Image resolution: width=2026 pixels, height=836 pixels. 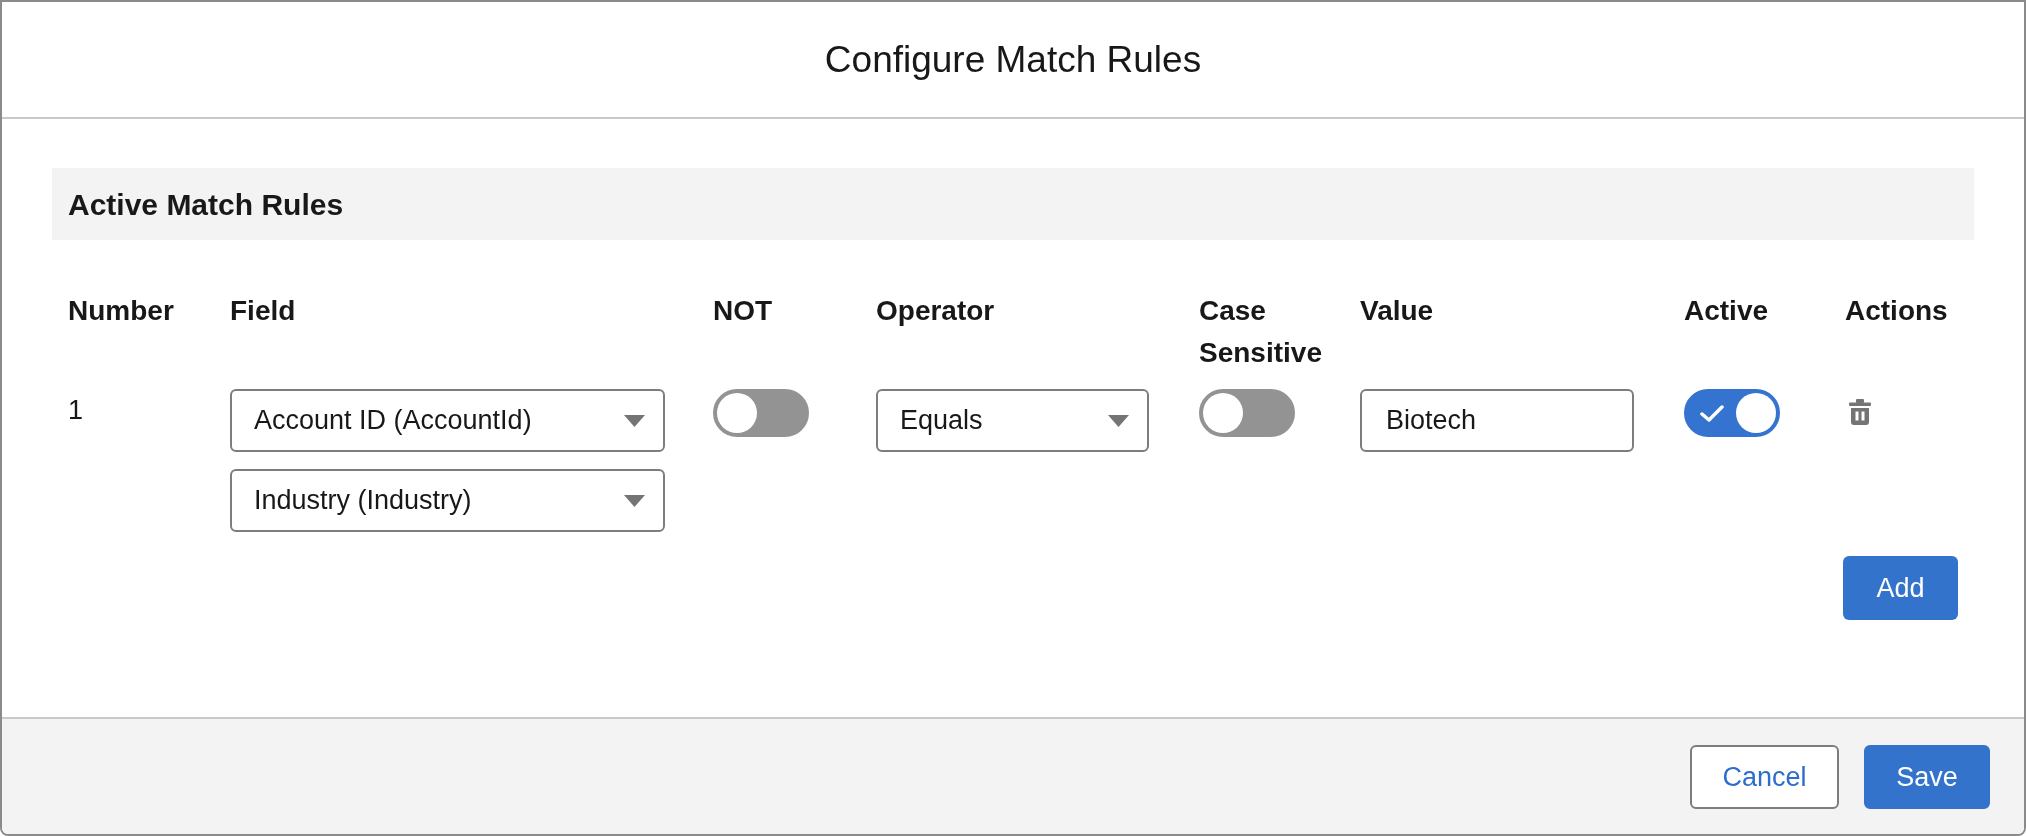 I want to click on dropdown-select: Industry (Industry), so click(x=447, y=500).